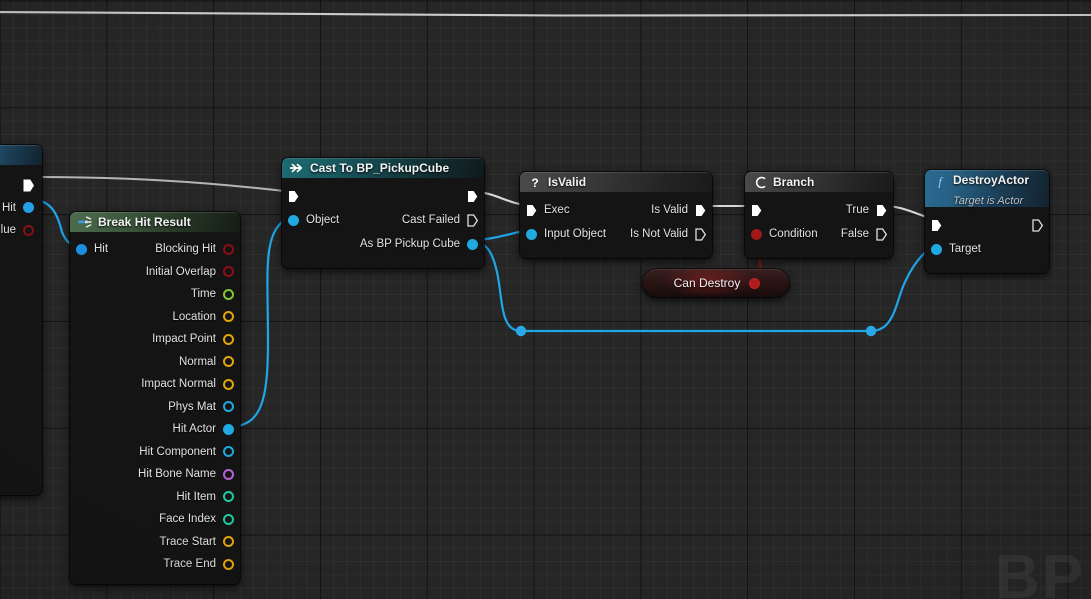  Describe the element at coordinates (81, 249) in the screenshot. I see `struct-pin-icon` at that location.